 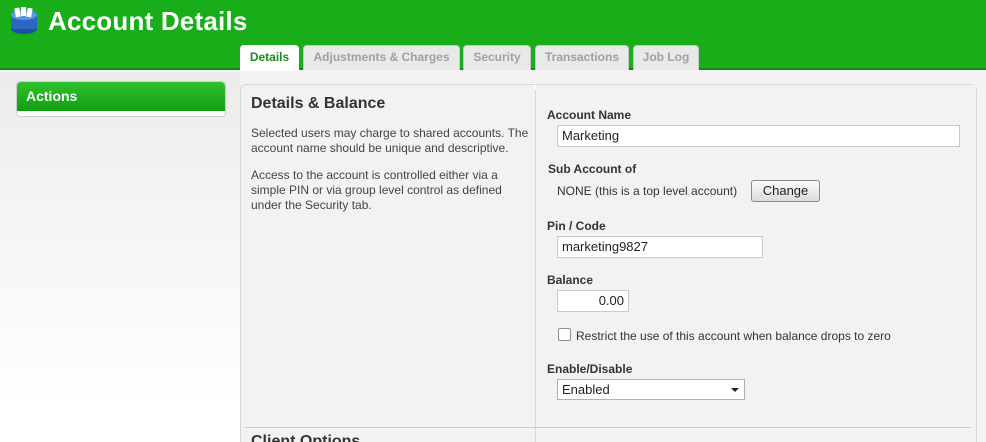 What do you see at coordinates (576, 226) in the screenshot?
I see `pin-code-label: Pin / Code` at bounding box center [576, 226].